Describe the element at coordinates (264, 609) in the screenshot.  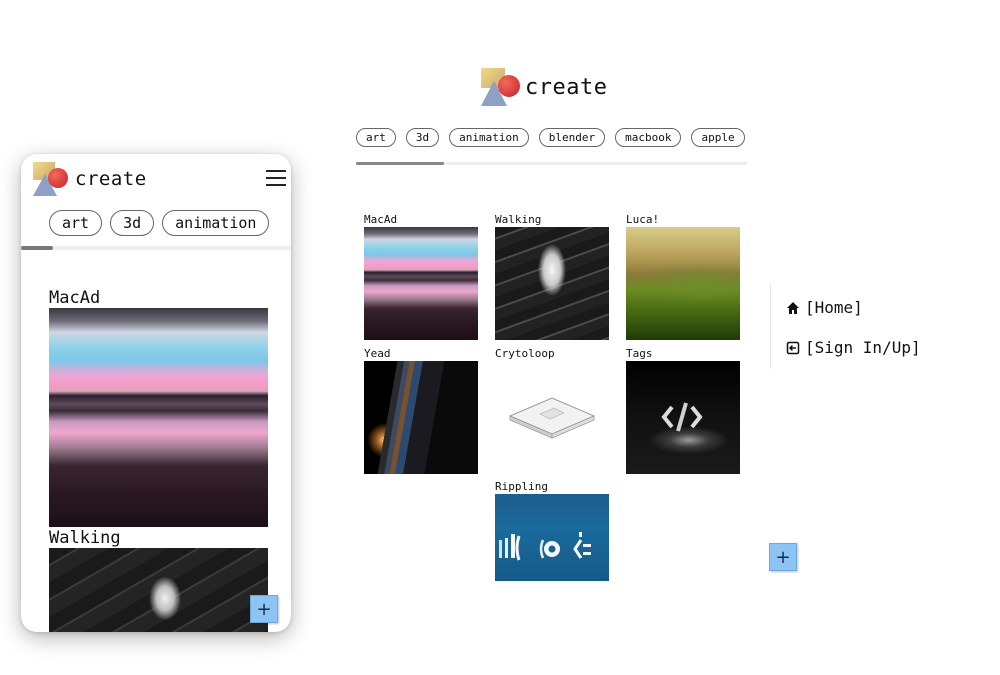
I see `mobile-add-button: +` at that location.